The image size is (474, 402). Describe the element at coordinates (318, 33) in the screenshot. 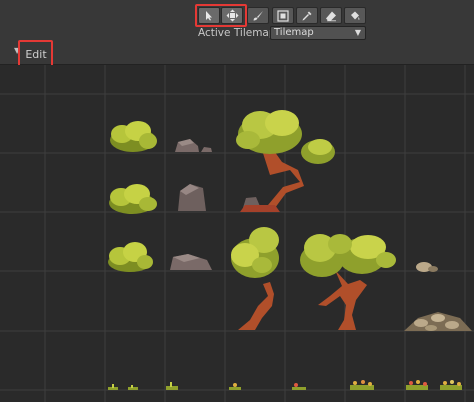

I see `active-tilemap-dropdown: Tilemap ▼` at that location.